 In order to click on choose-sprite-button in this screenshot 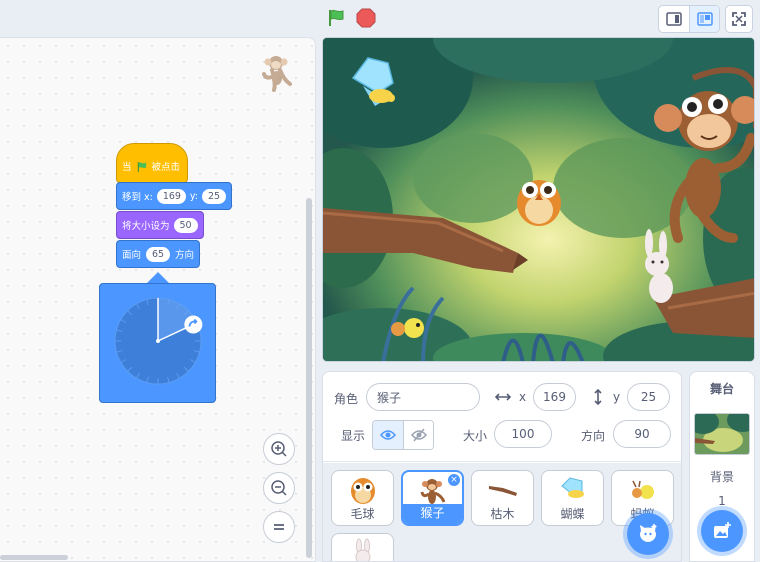, I will do `click(648, 534)`.